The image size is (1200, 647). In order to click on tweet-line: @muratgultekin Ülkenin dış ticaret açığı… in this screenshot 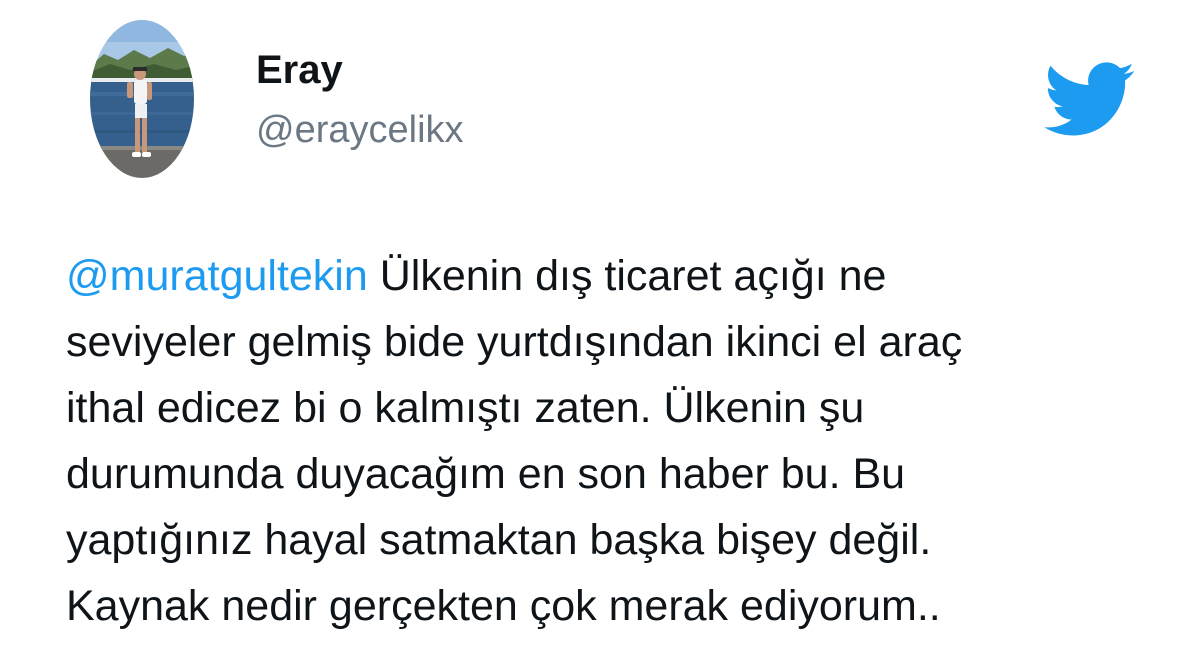, I will do `click(616, 276)`.